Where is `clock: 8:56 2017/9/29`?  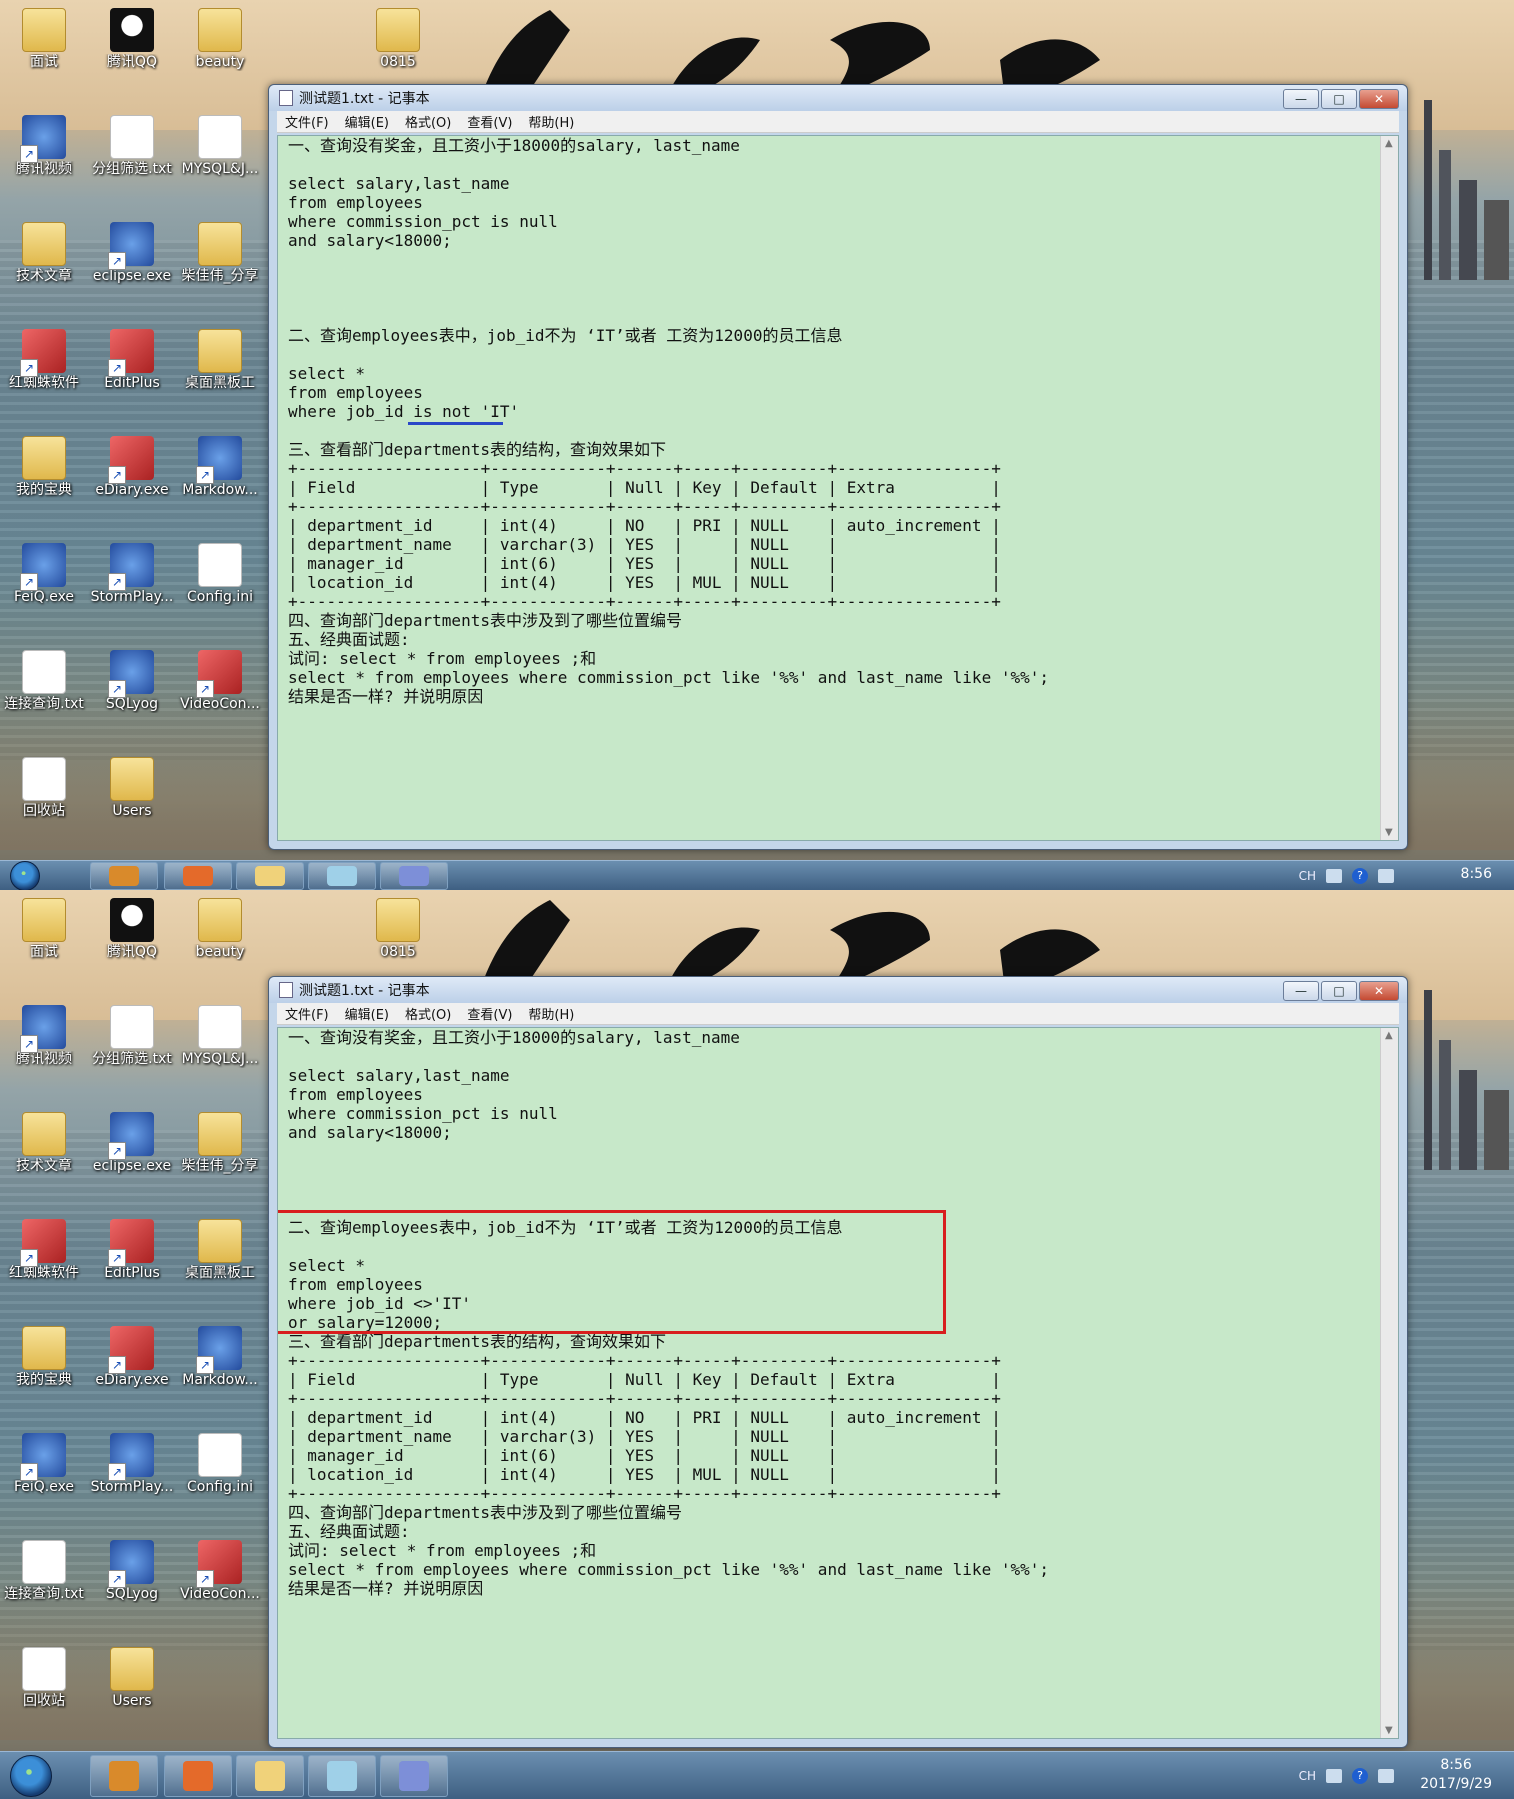 clock: 8:56 2017/9/29 is located at coordinates (1456, 1775).